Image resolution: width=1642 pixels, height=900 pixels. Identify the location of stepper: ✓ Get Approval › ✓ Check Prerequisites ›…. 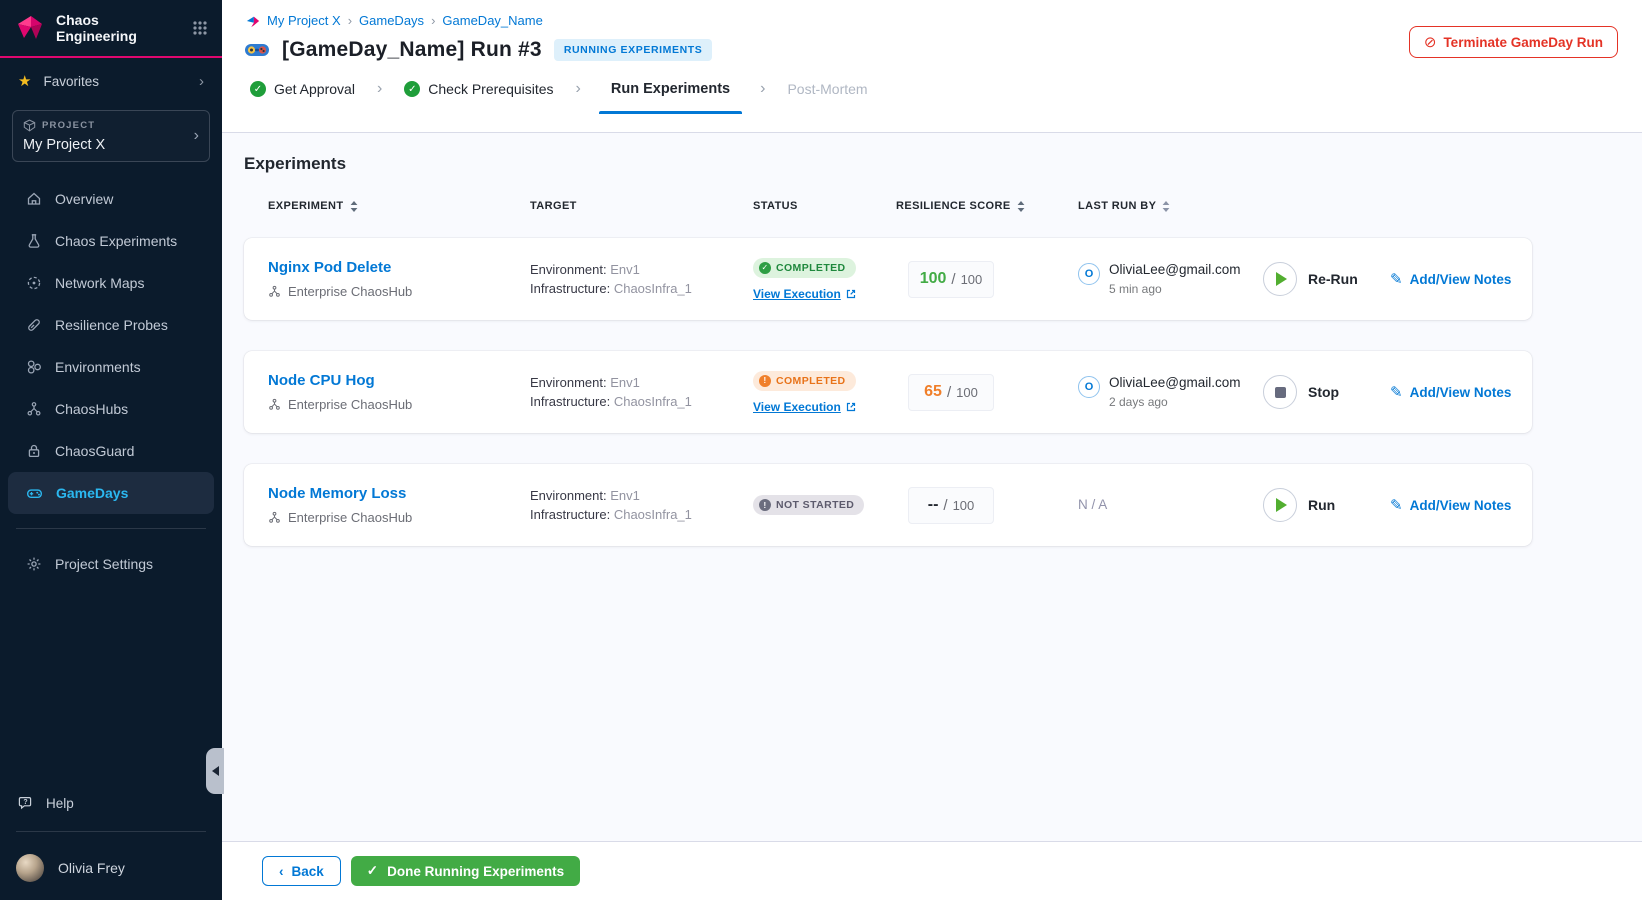
(932, 89).